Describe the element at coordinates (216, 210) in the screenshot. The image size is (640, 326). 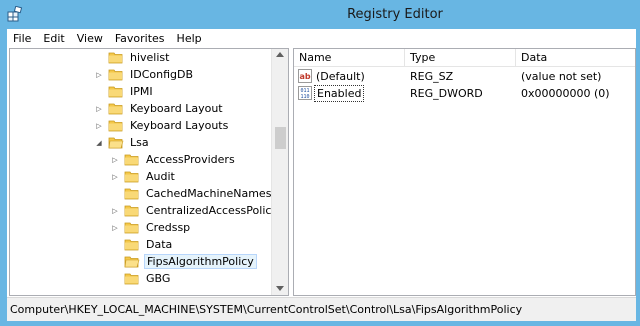
I see `tree-item-label: CentralizedAccessPolicies` at that location.